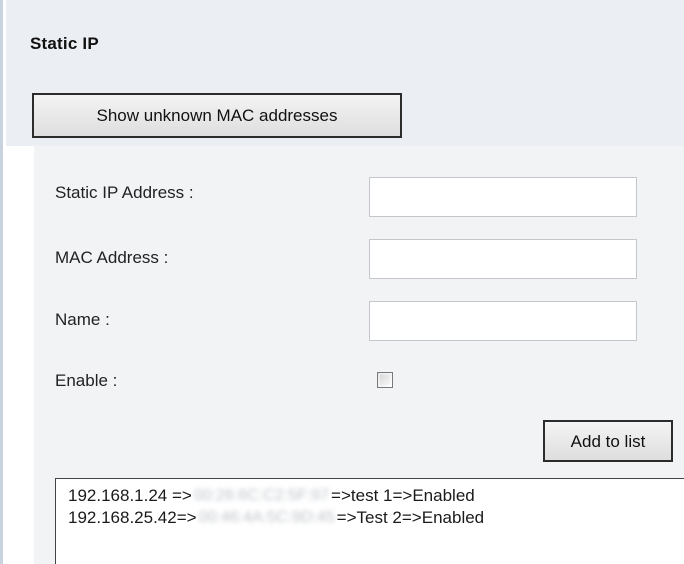 The image size is (684, 564). Describe the element at coordinates (112, 257) in the screenshot. I see `mac-address-label: MAC Address :` at that location.